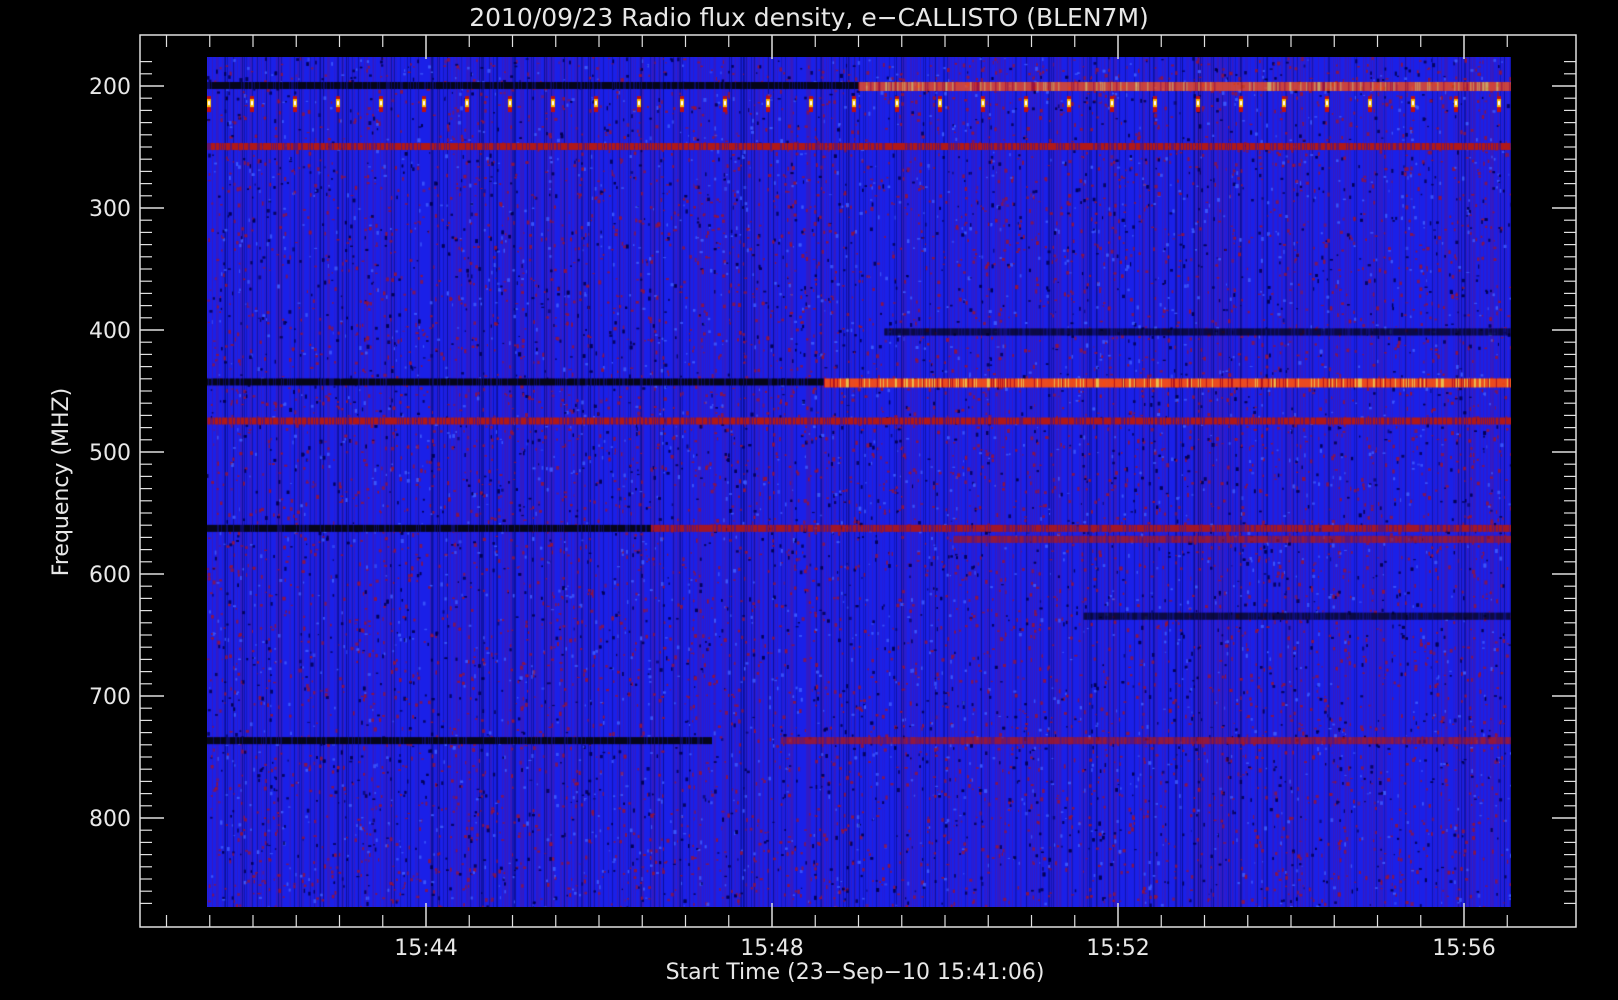 This screenshot has height=1000, width=1618. I want to click on y-tick-label: 200, so click(110, 87).